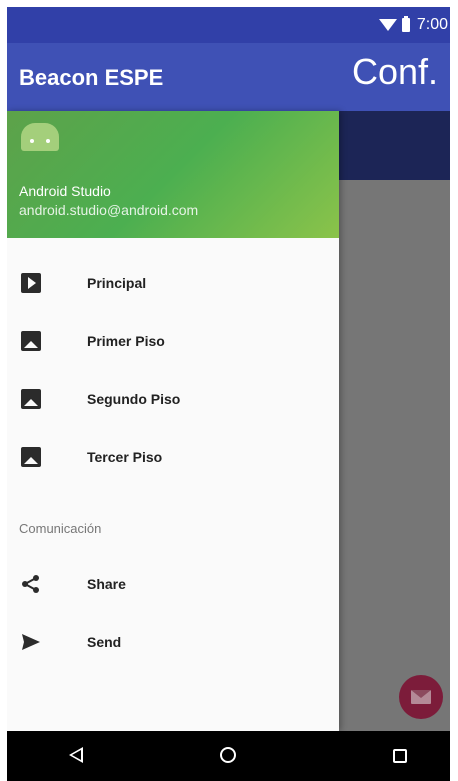 Image resolution: width=458 pixels, height=781 pixels. What do you see at coordinates (40, 137) in the screenshot?
I see `android-head` at bounding box center [40, 137].